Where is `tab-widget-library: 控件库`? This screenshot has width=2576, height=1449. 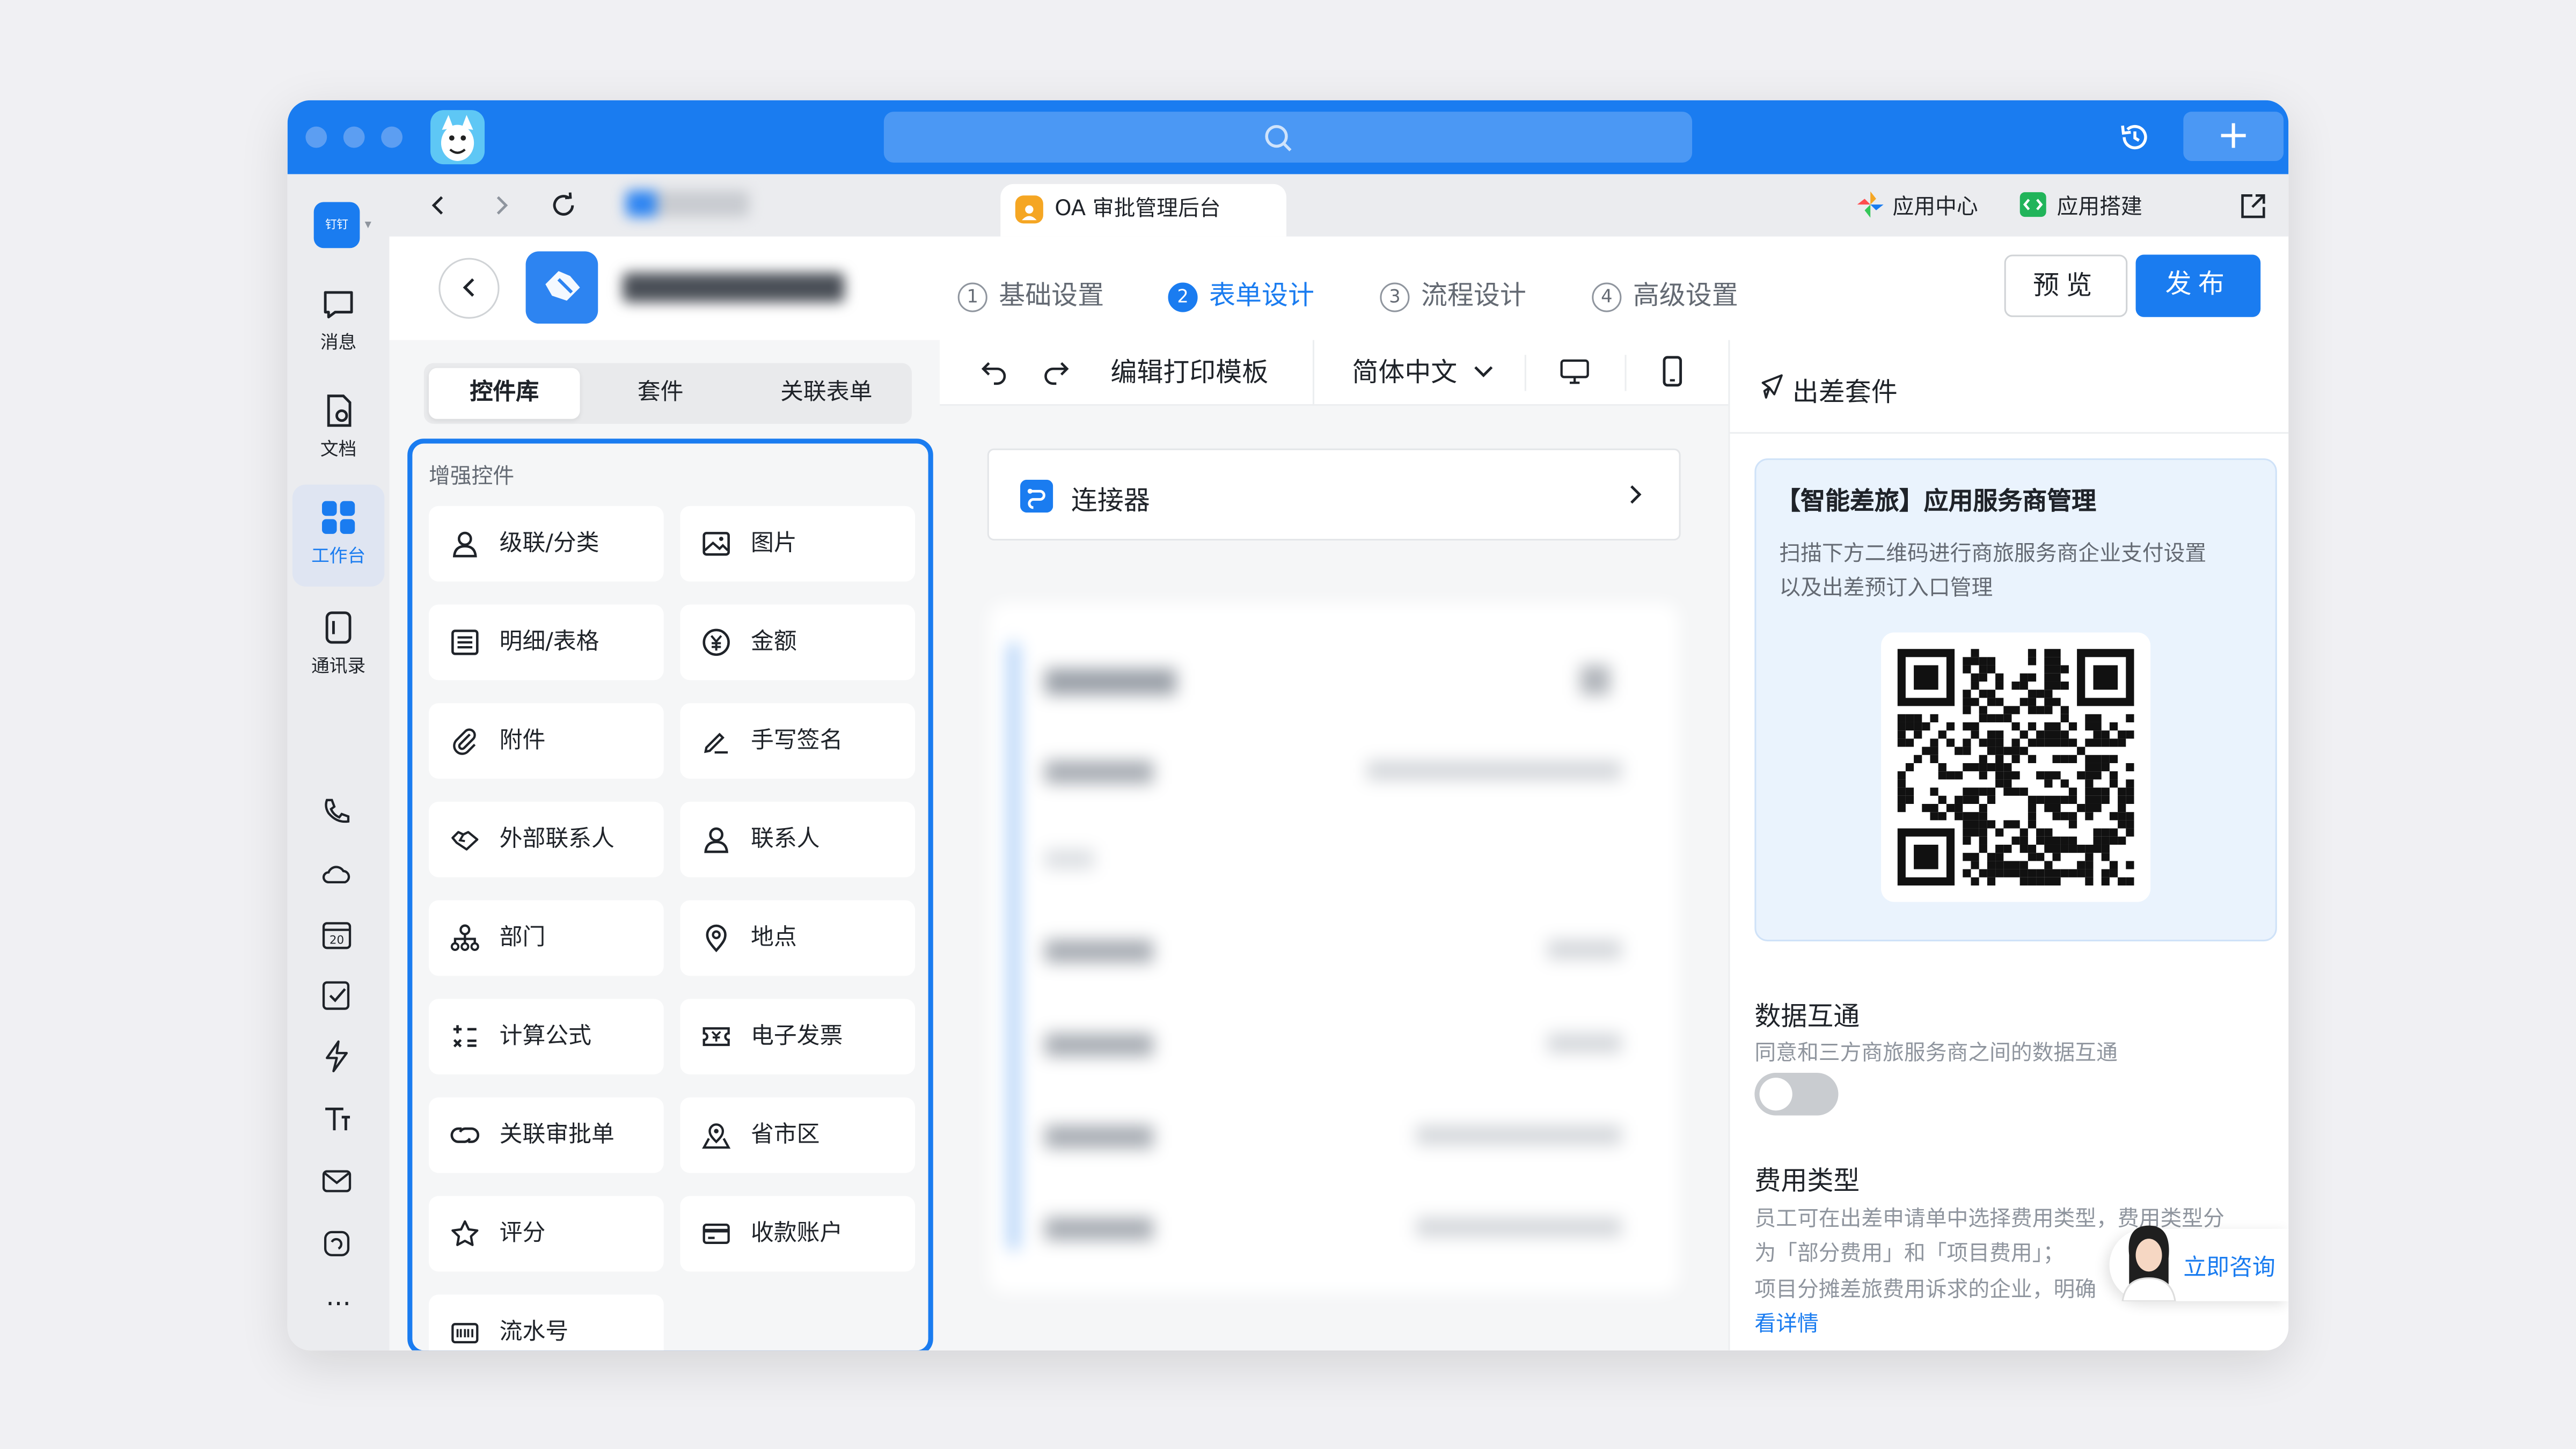
tab-widget-library: 控件库 is located at coordinates (504, 393).